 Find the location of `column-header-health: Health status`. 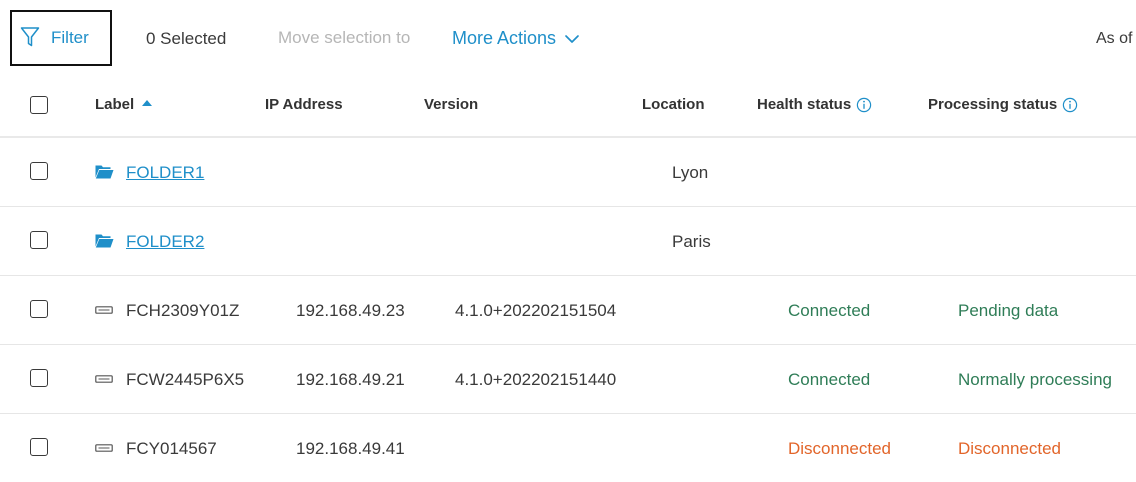

column-header-health: Health status is located at coordinates (814, 104).